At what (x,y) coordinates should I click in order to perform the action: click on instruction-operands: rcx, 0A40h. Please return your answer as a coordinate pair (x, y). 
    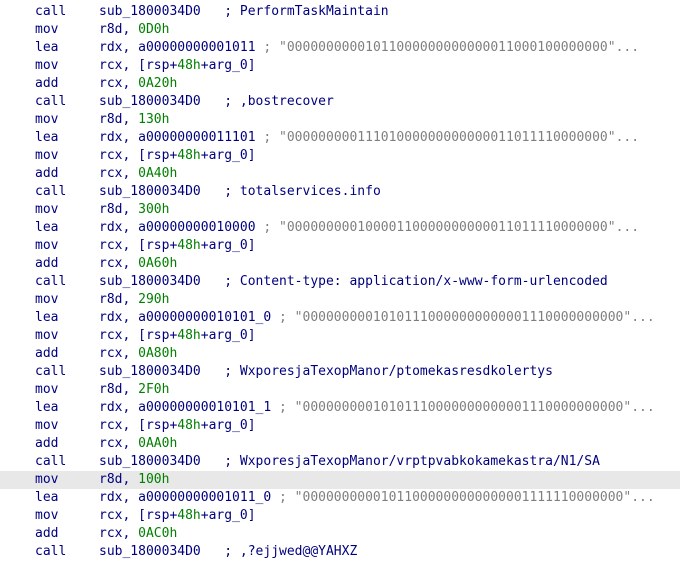
    Looking at the image, I should click on (138, 174).